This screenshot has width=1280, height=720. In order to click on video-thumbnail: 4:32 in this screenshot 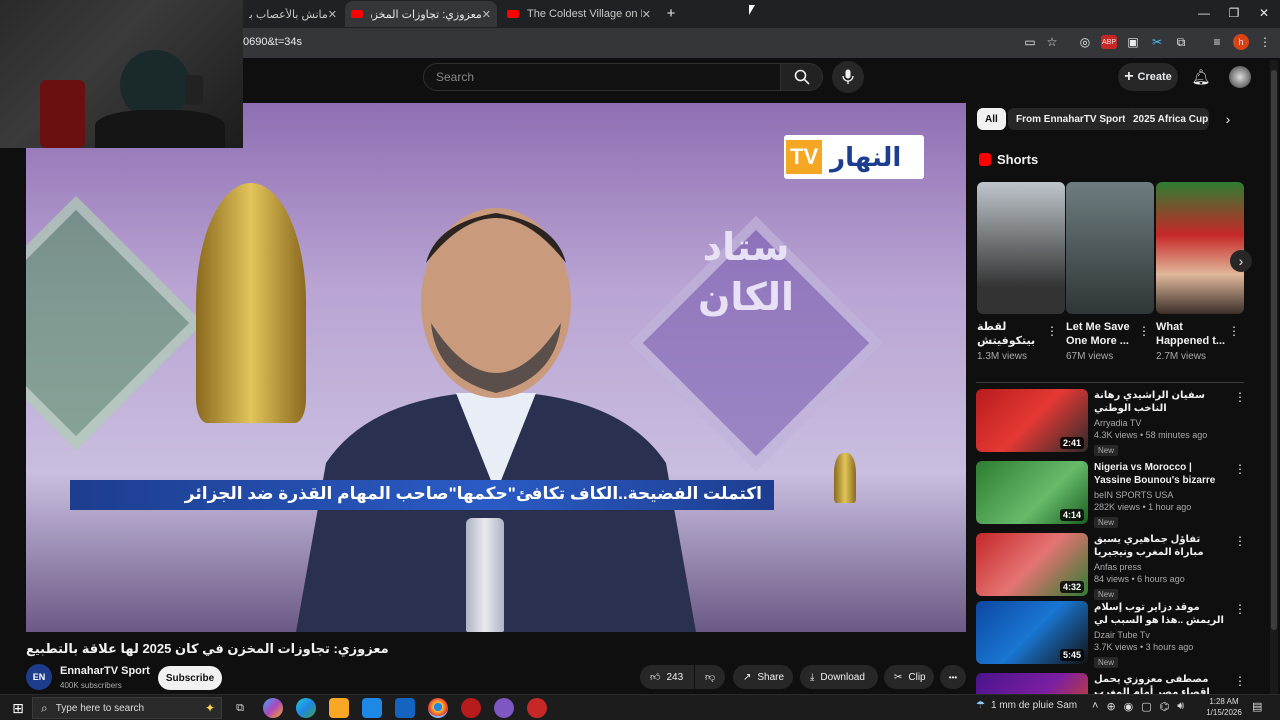, I will do `click(1032, 564)`.